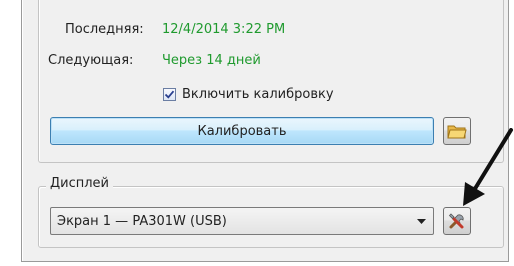  I want to click on display-select: Экран 1 — PA301W (USB), so click(242, 221).